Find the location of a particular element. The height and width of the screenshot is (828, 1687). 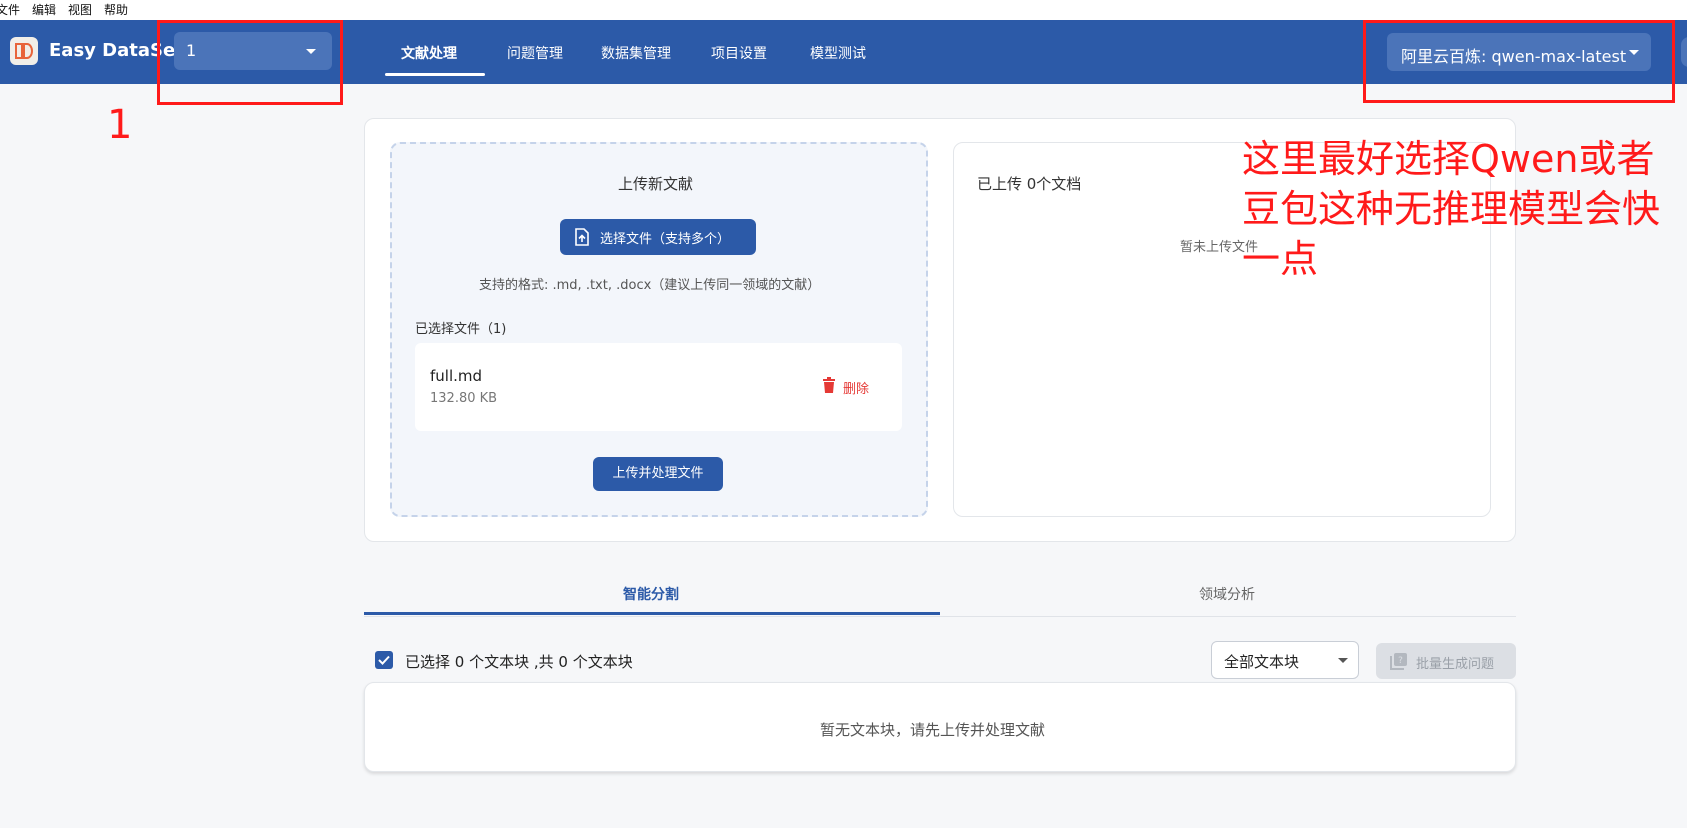

file-name: full.md is located at coordinates (456, 376).